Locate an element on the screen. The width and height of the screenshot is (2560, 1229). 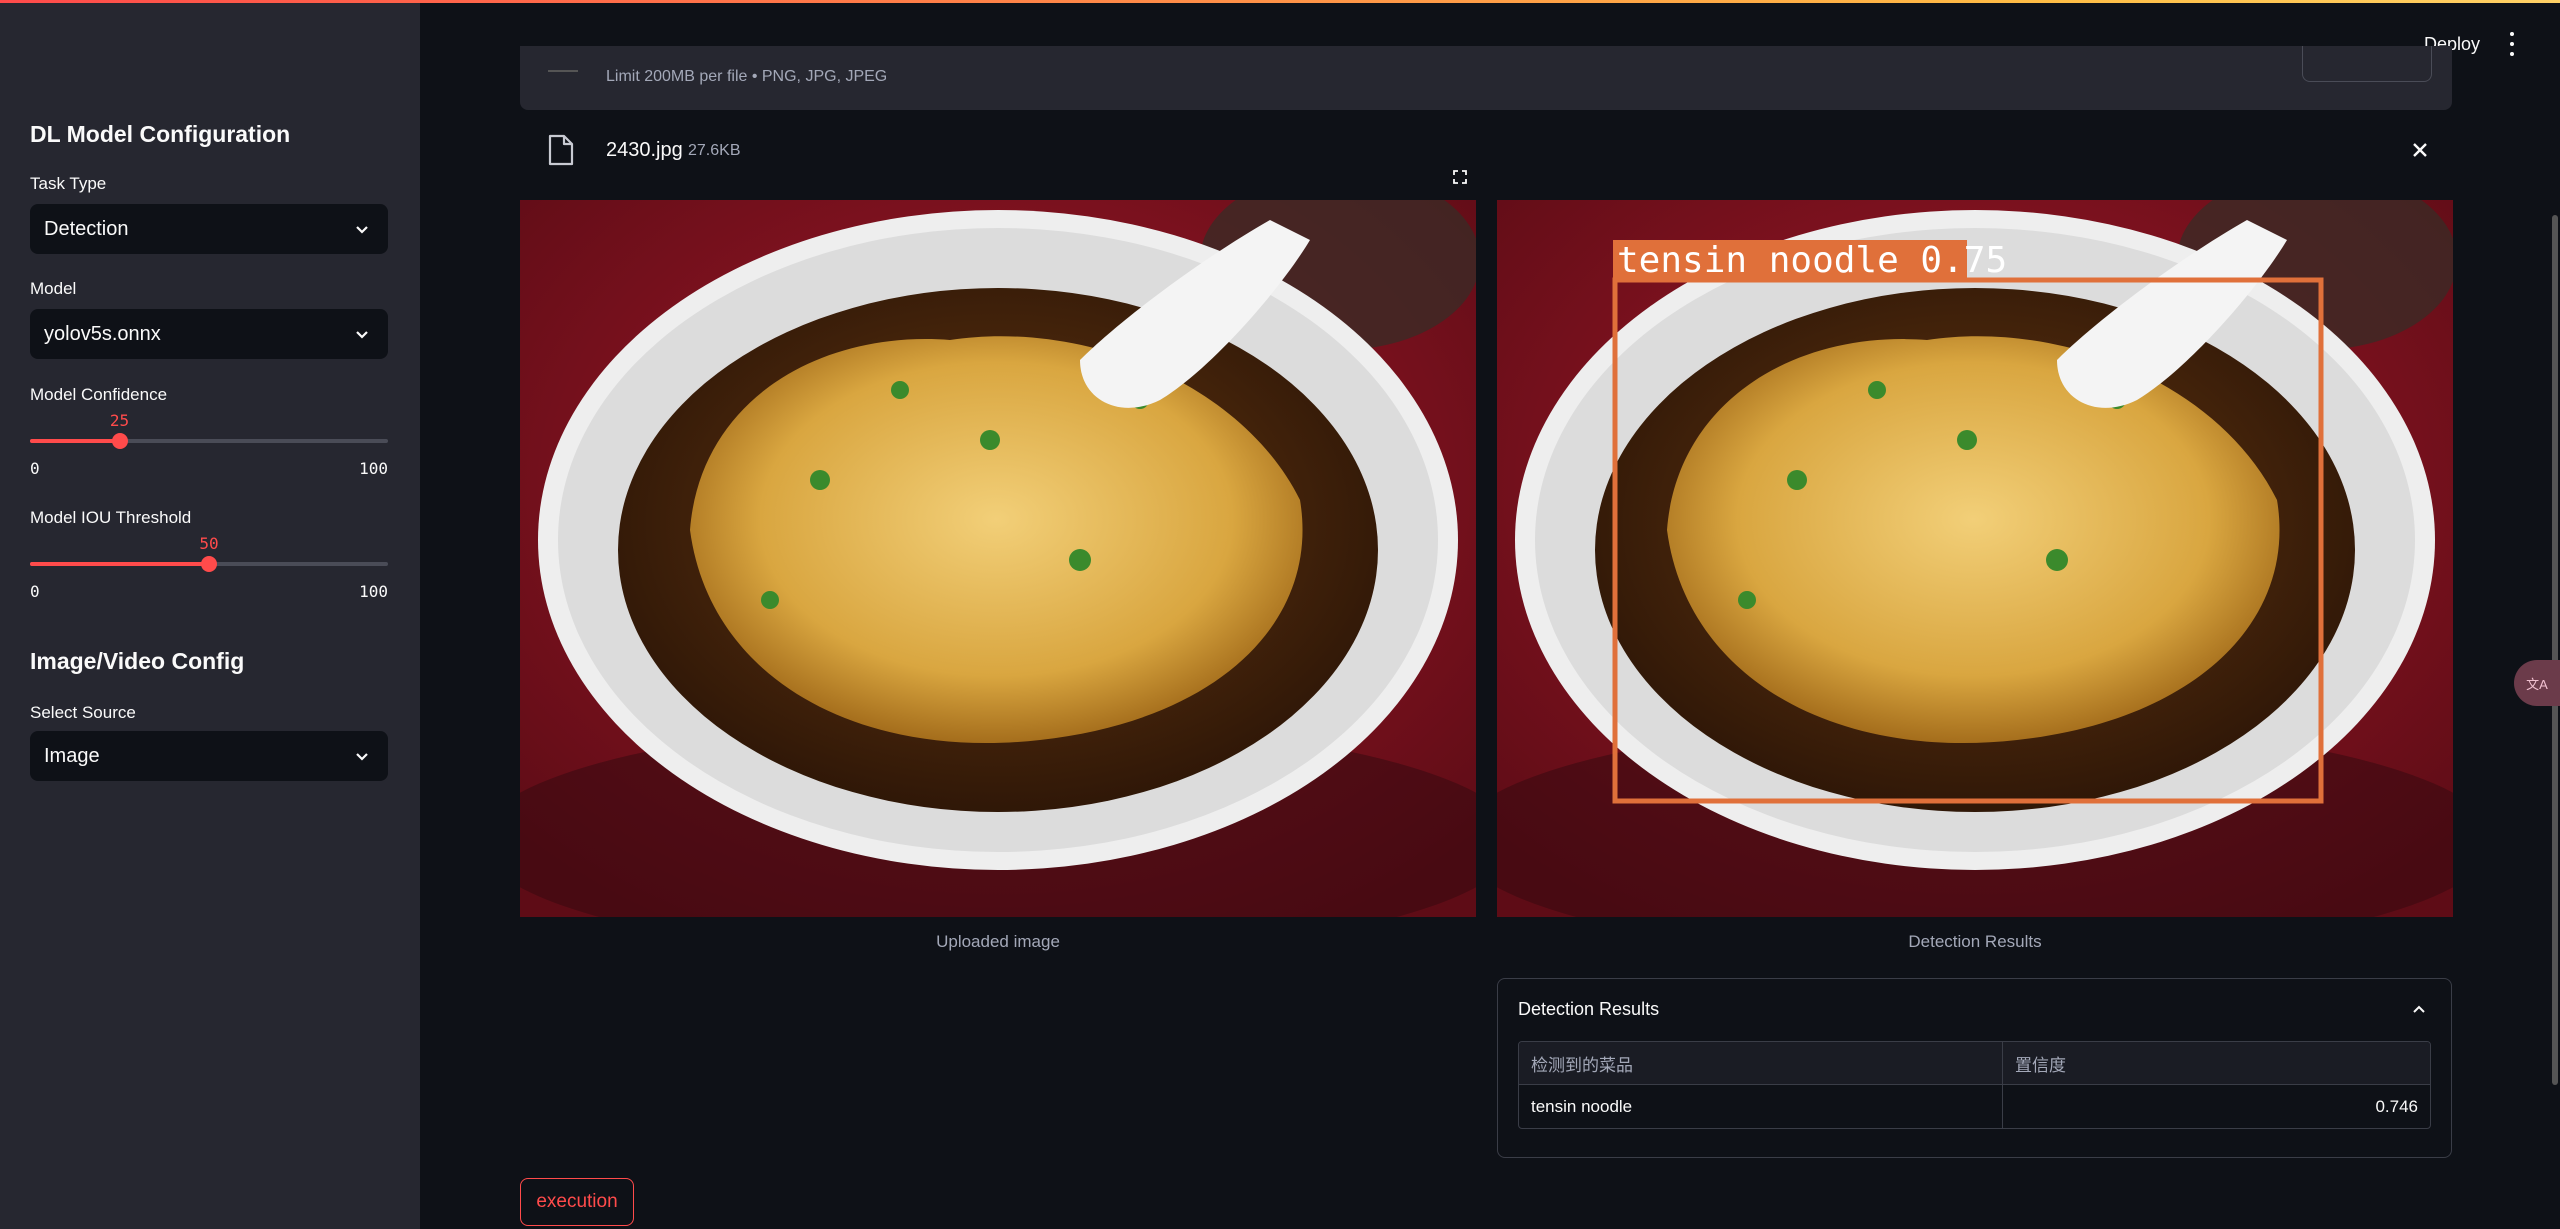
results-table: 检测到的菜品 置信度 tensin noodle 0.746 is located at coordinates (1974, 1085).